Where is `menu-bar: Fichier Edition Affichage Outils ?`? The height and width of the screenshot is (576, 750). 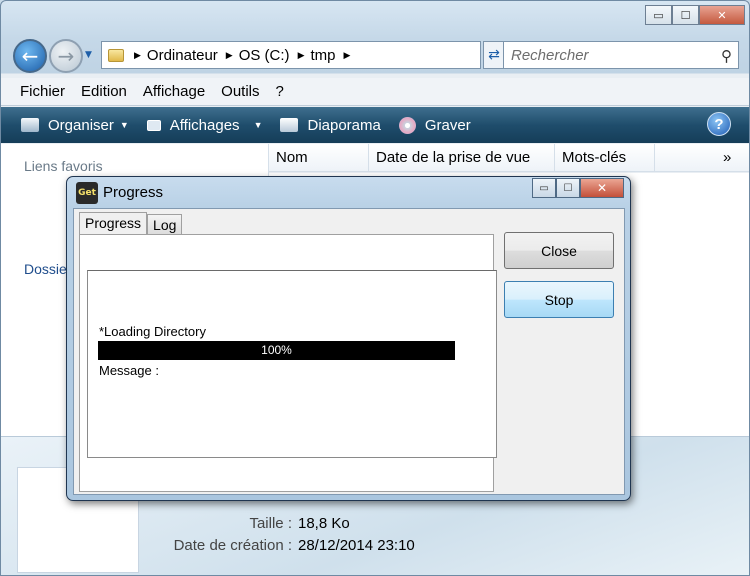 menu-bar: Fichier Edition Affichage Outils ? is located at coordinates (375, 92).